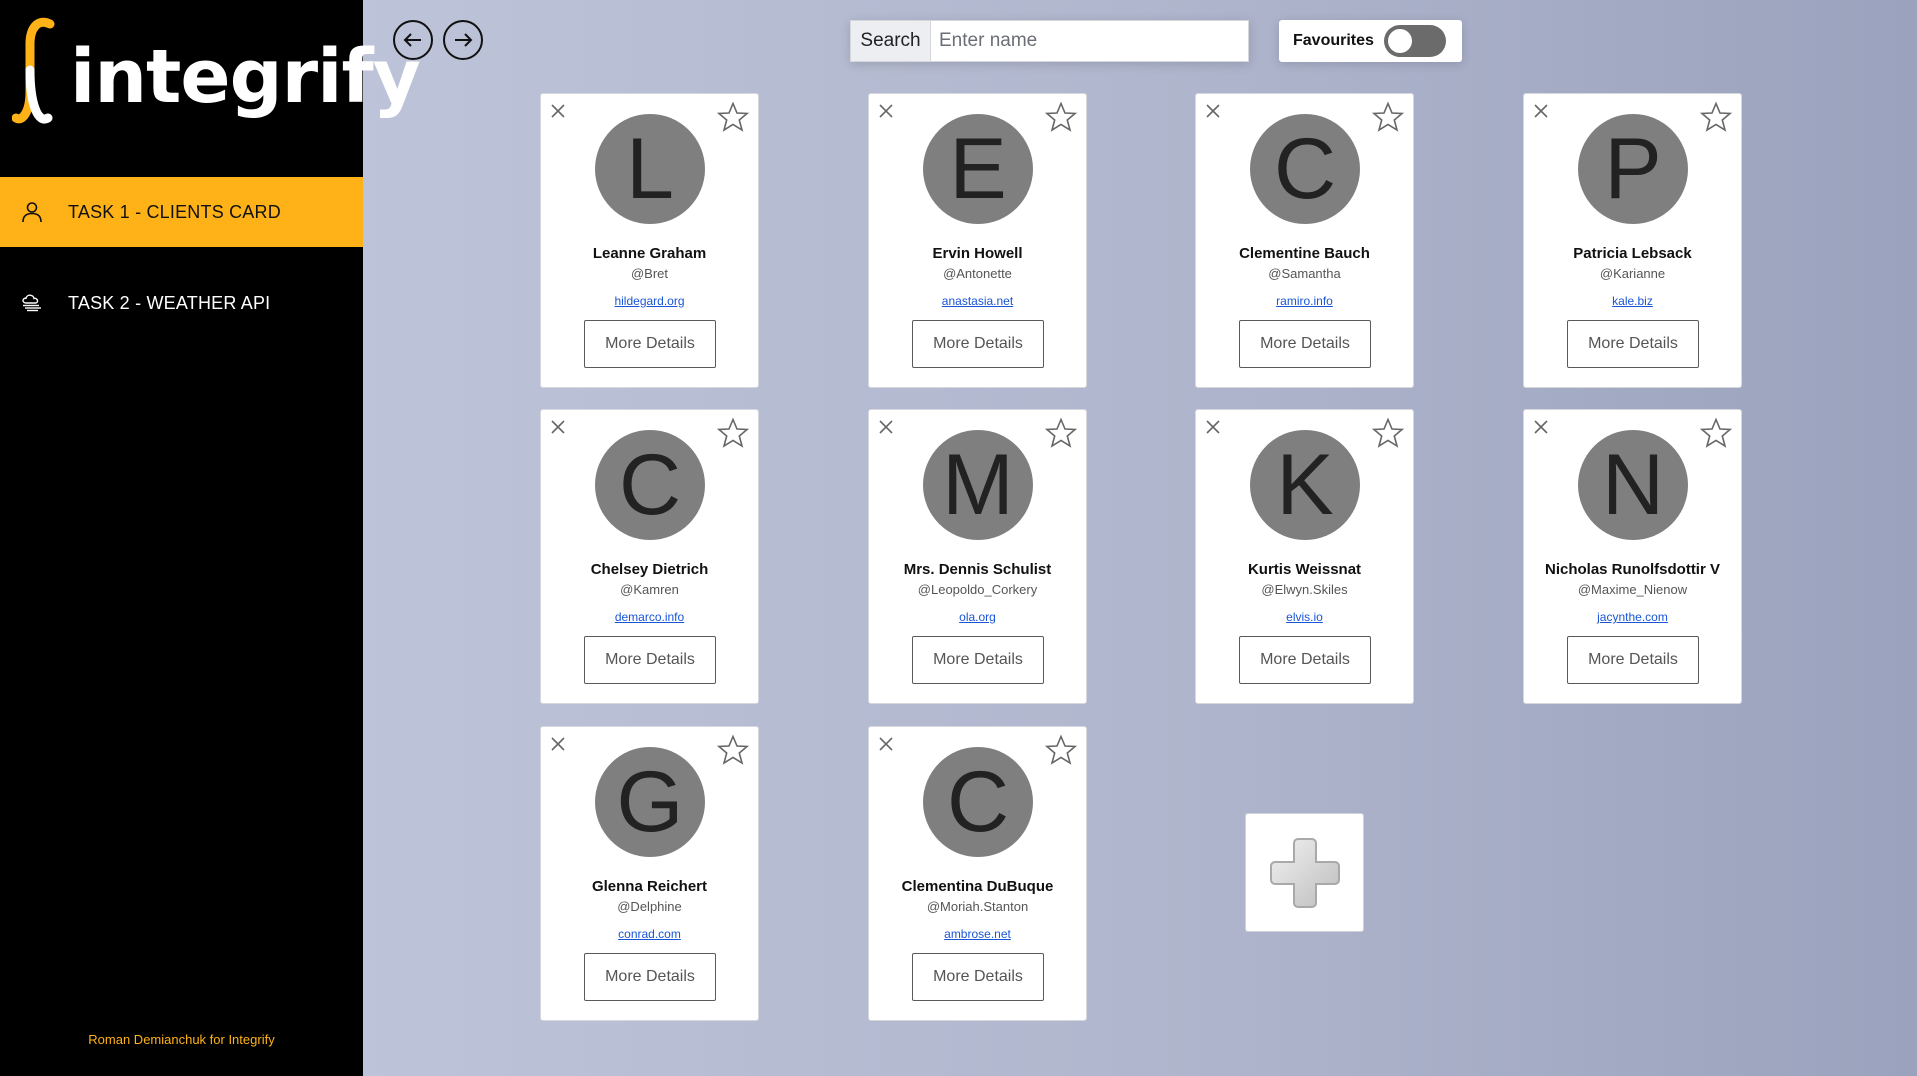 The height and width of the screenshot is (1076, 1917). Describe the element at coordinates (977, 273) in the screenshot. I see `client-username: @Antonette` at that location.